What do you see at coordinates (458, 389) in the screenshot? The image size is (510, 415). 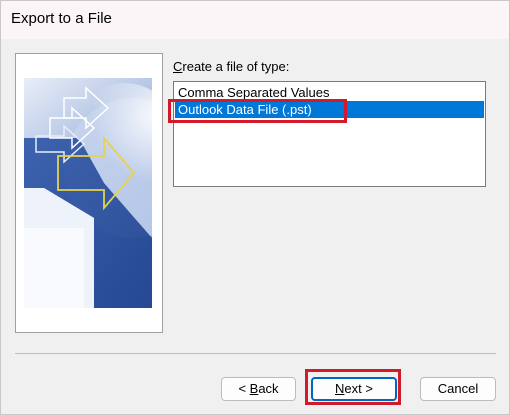 I see `cancel-button: Cancel` at bounding box center [458, 389].